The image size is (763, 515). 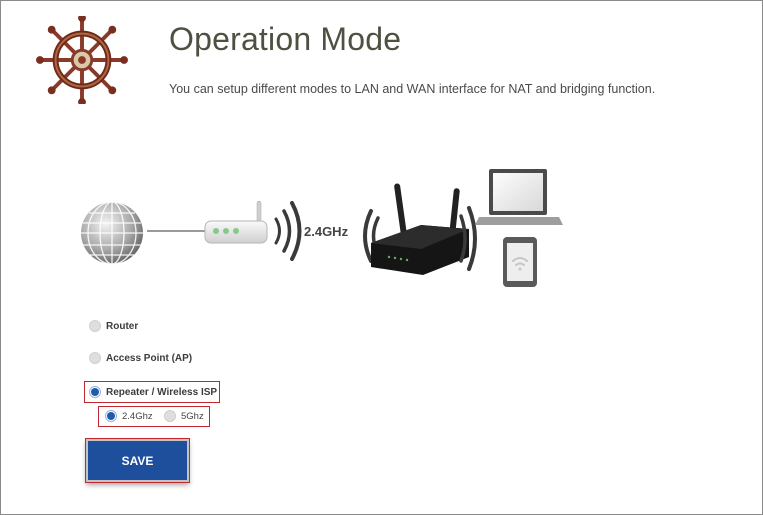 I want to click on page-title: Operation Mode, so click(x=285, y=39).